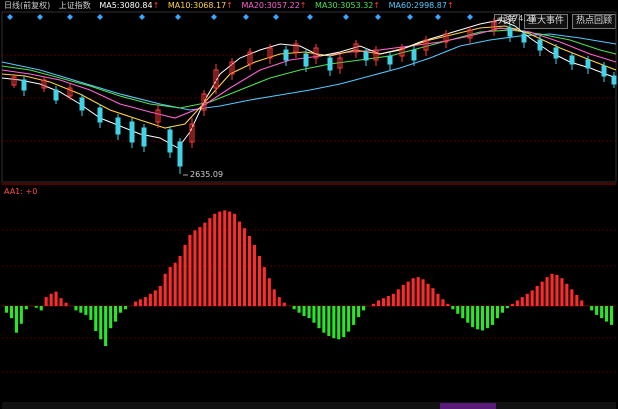 Image resolution: width=618 pixels, height=409 pixels. I want to click on high-price-label: 3174.27, so click(520, 18).